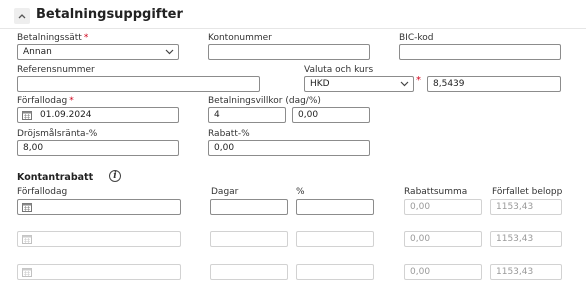 The width and height of the screenshot is (586, 300). Describe the element at coordinates (225, 192) in the screenshot. I see `col-header-days: Dagar` at that location.